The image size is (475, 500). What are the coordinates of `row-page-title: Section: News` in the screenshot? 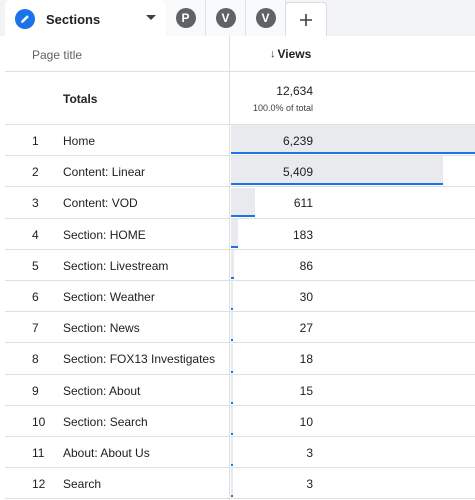 It's located at (101, 328).